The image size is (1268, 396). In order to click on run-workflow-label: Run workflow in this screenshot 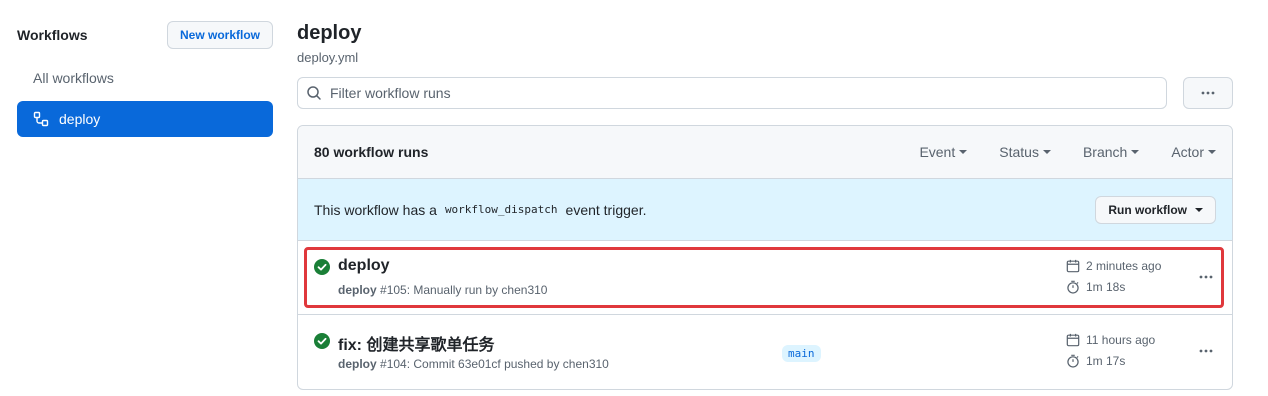, I will do `click(1147, 209)`.